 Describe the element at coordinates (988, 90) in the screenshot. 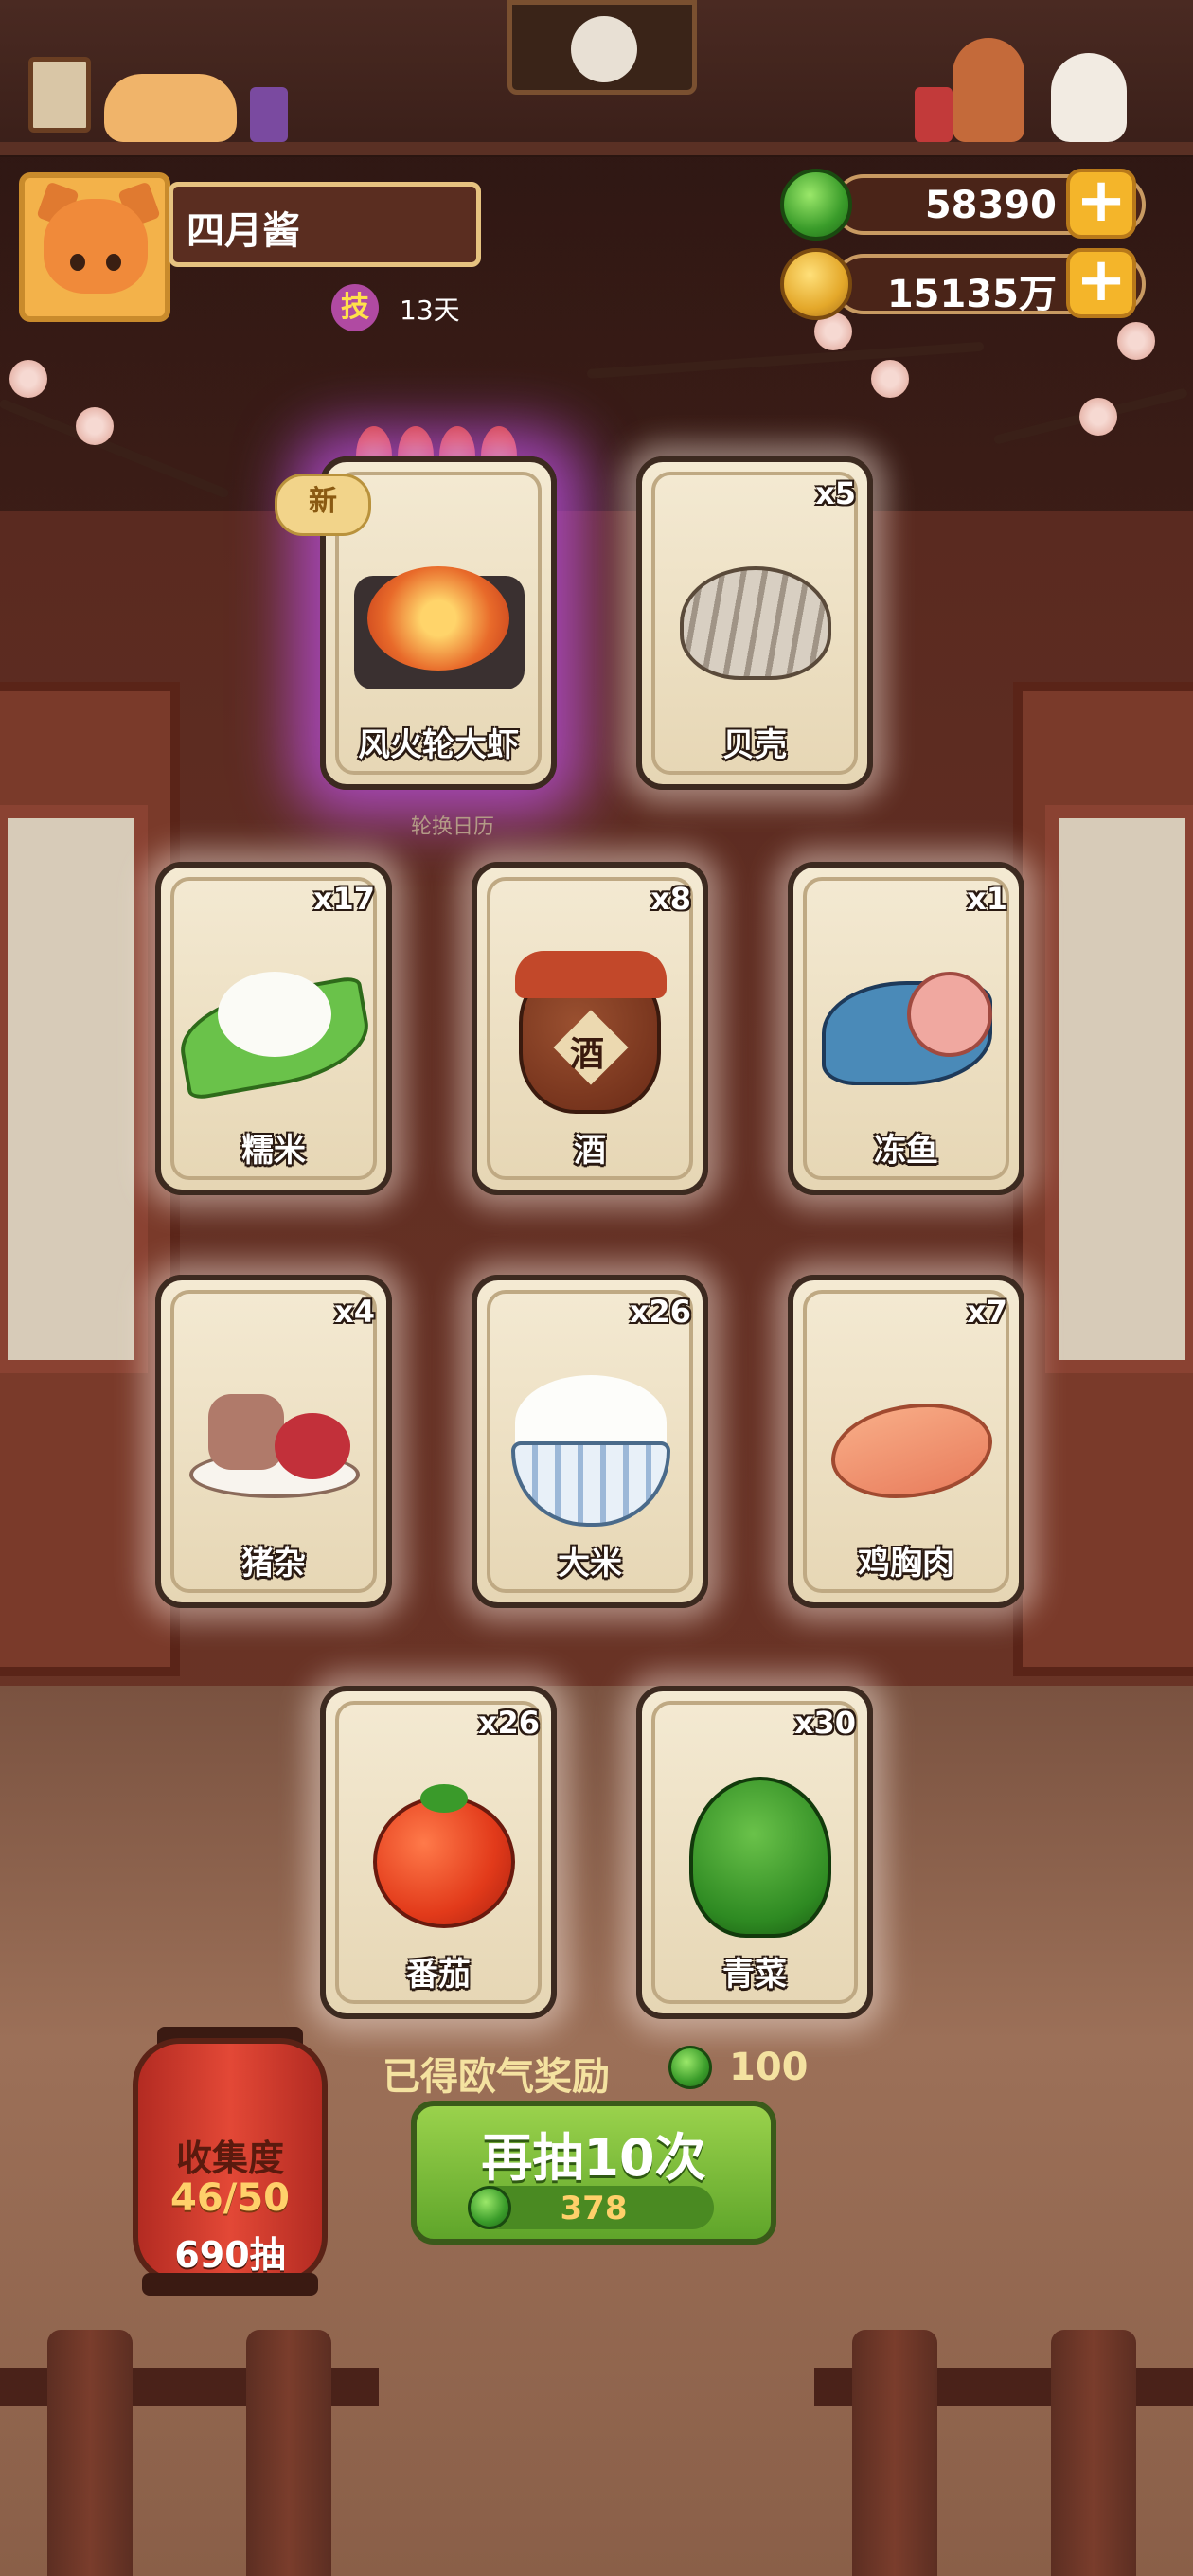

I see `monk-figure-icon` at that location.